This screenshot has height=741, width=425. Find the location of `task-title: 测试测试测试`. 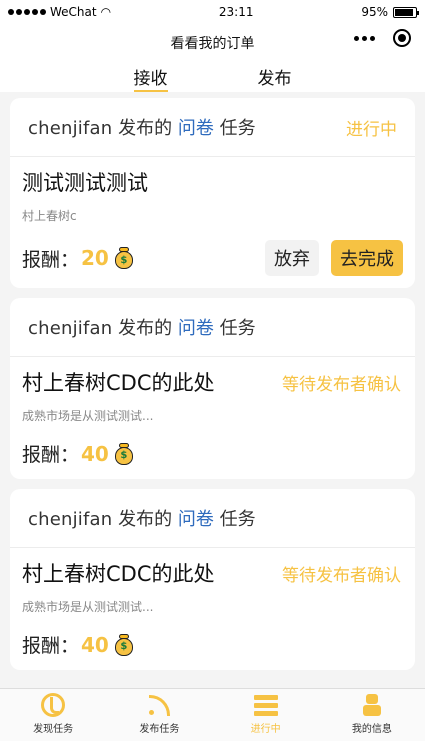

task-title: 测试测试测试 is located at coordinates (85, 183).